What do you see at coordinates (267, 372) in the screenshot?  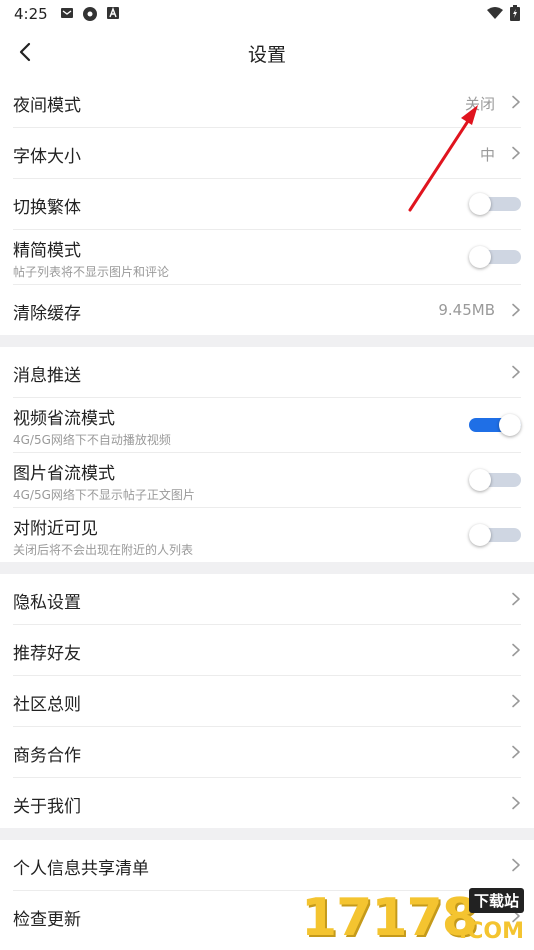 I see `settings-row: 消息推送` at bounding box center [267, 372].